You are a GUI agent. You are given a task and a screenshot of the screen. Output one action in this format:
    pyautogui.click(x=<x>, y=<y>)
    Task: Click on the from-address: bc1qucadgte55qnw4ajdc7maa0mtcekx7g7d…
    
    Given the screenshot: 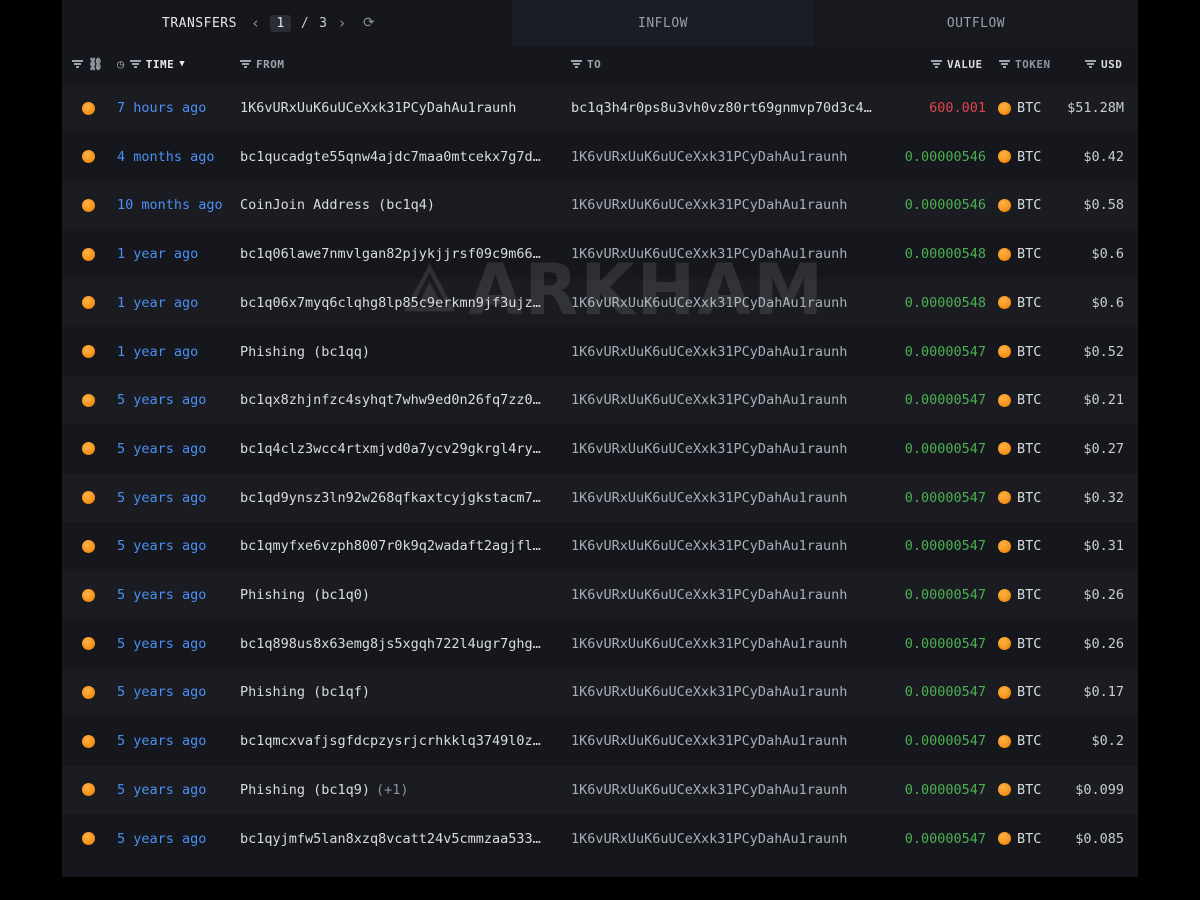 What is the action you would take?
    pyautogui.click(x=400, y=157)
    